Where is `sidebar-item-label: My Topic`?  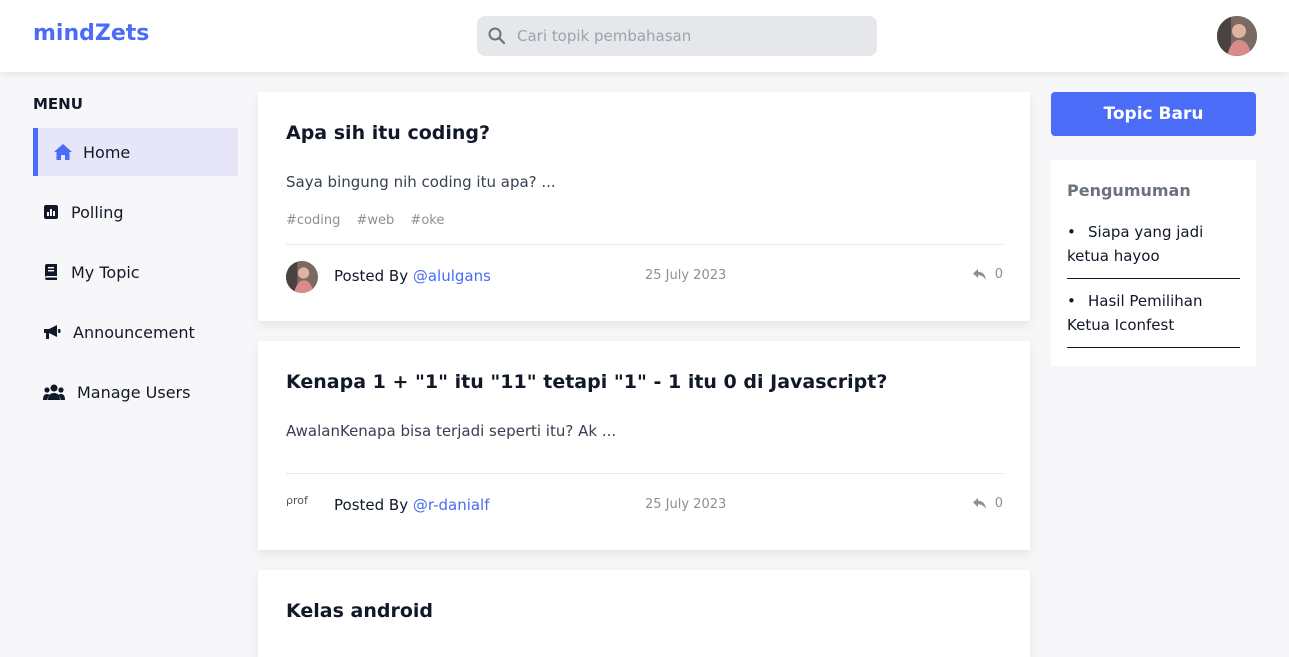 sidebar-item-label: My Topic is located at coordinates (105, 272).